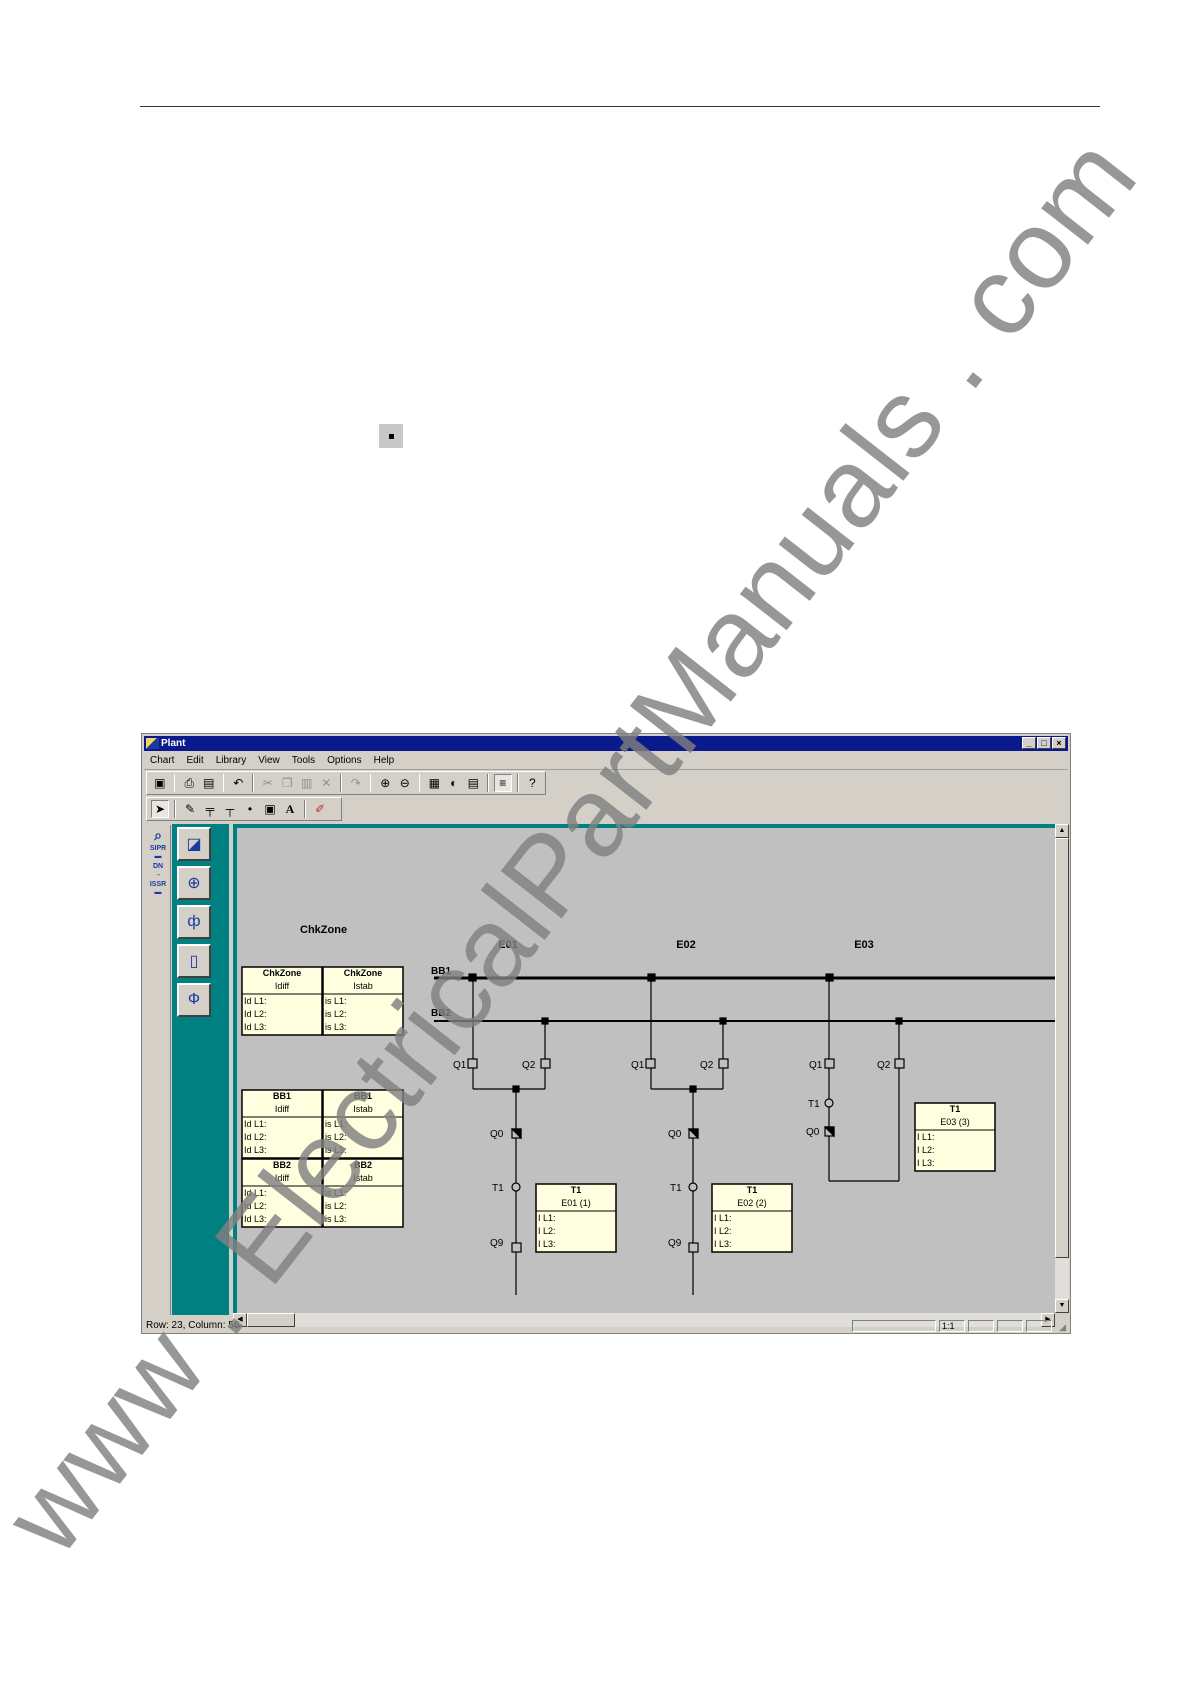 This screenshot has height=1684, width=1190. What do you see at coordinates (356, 783) in the screenshot?
I see `redo-icon: ↷` at bounding box center [356, 783].